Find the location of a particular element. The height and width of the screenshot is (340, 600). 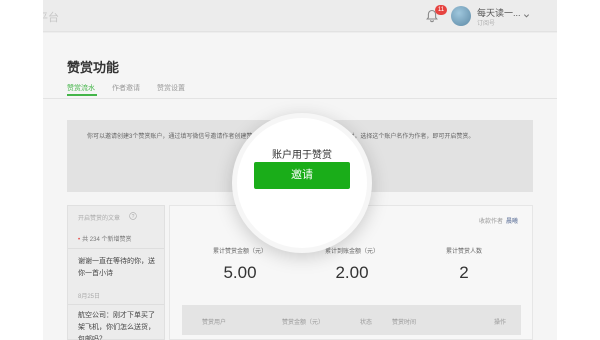

invite-button: 邀请 is located at coordinates (302, 175).